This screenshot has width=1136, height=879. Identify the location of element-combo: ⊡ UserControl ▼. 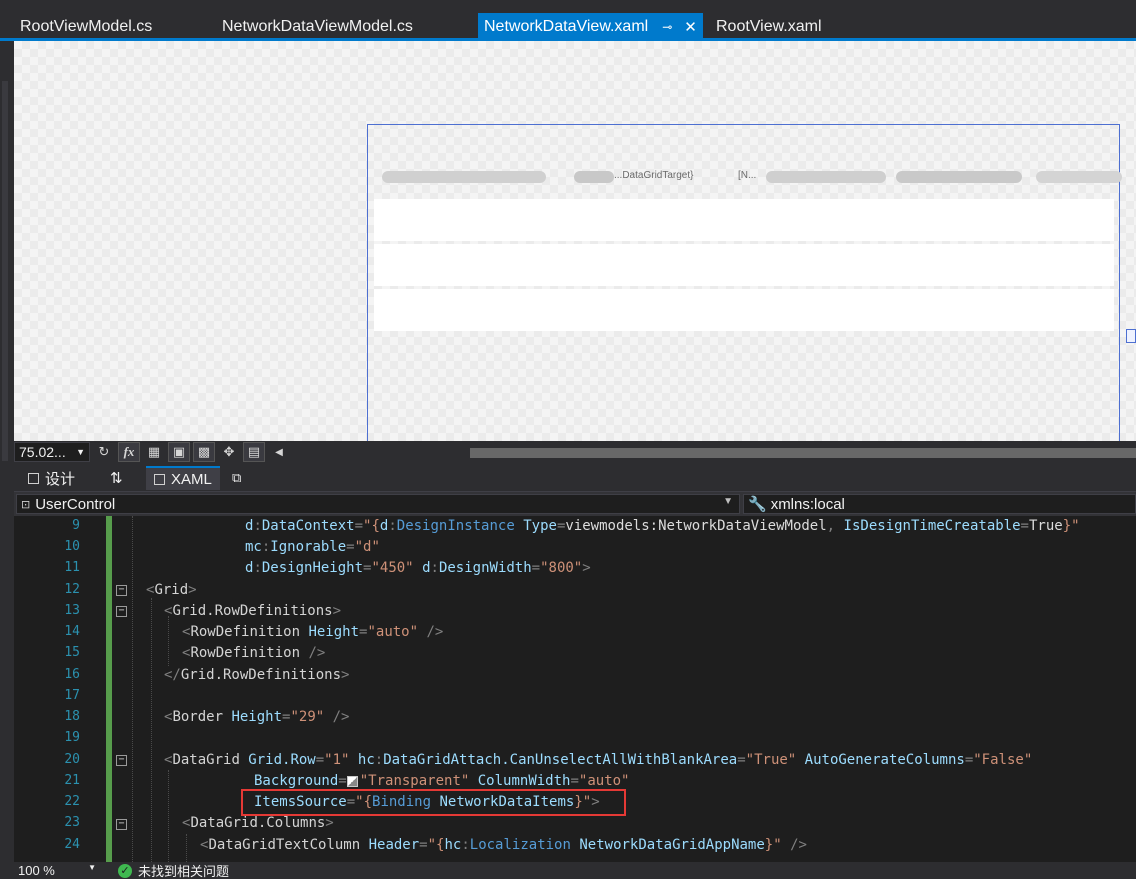
(378, 504).